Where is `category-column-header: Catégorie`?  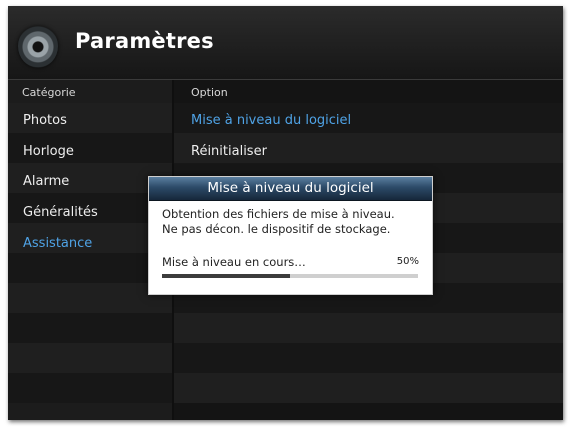 category-column-header: Catégorie is located at coordinates (49, 92).